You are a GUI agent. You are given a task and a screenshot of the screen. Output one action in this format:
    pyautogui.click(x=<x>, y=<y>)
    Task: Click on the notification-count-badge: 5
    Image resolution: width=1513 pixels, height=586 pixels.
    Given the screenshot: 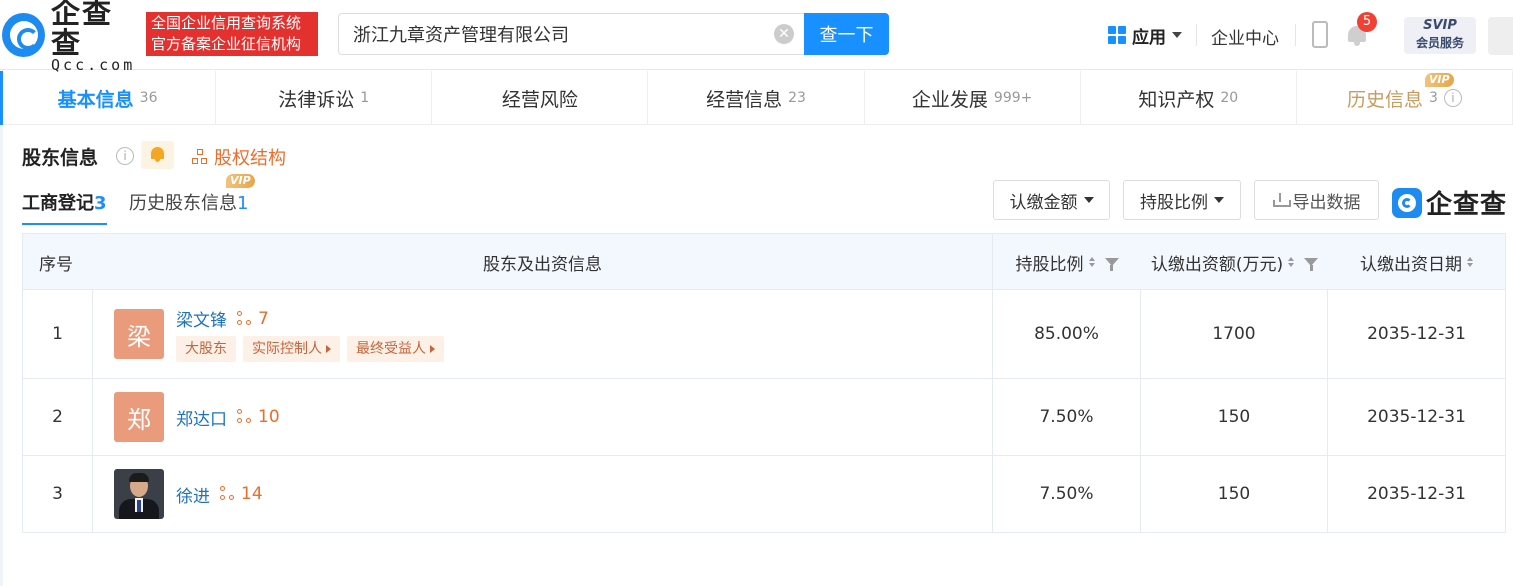 What is the action you would take?
    pyautogui.click(x=1367, y=22)
    